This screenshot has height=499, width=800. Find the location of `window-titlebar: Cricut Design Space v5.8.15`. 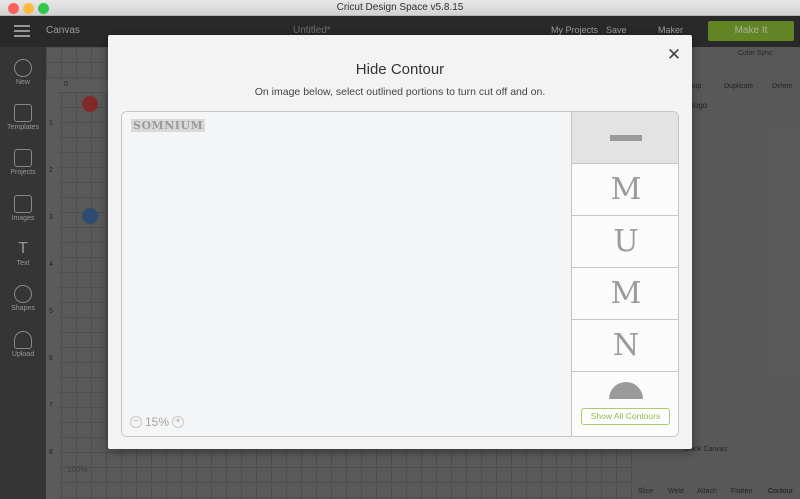

window-titlebar: Cricut Design Space v5.8.15 is located at coordinates (400, 8).